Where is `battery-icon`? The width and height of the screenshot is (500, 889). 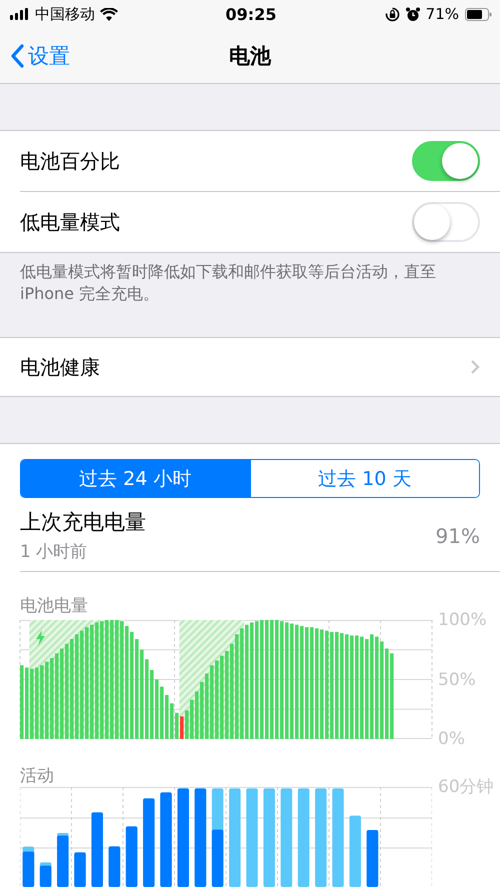 battery-icon is located at coordinates (478, 14).